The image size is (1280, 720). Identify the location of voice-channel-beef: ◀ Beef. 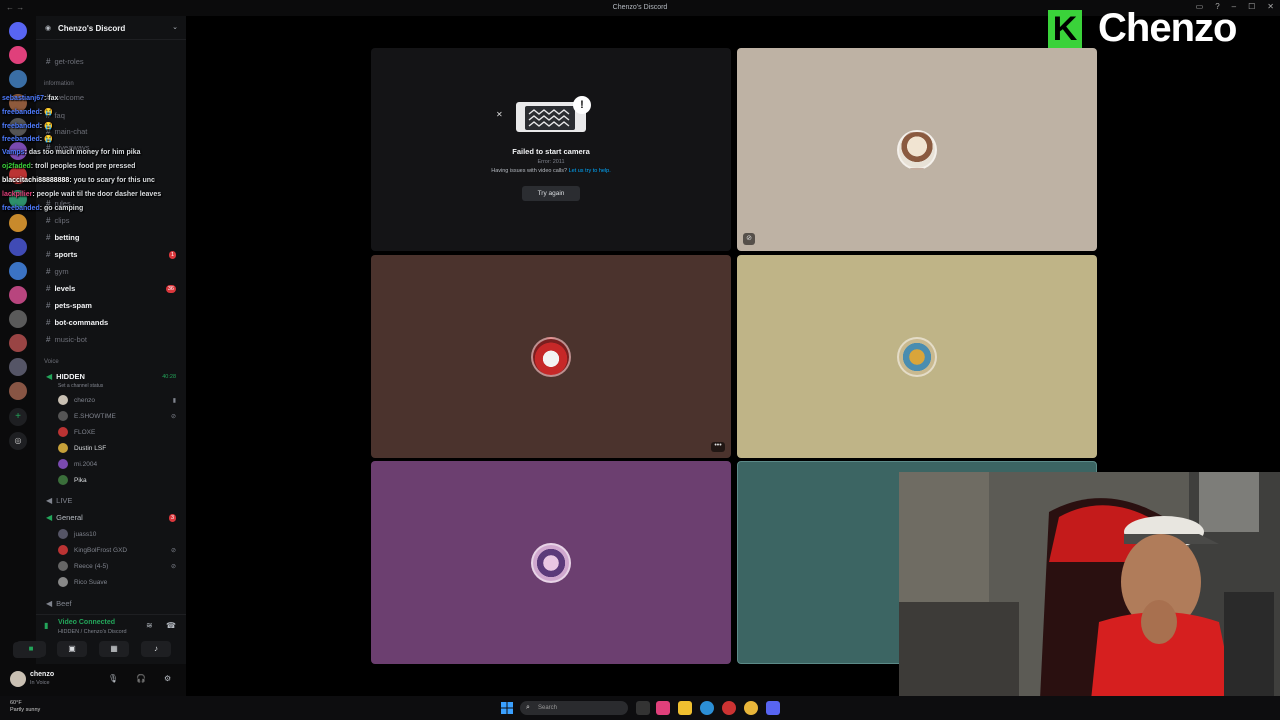
(114, 604).